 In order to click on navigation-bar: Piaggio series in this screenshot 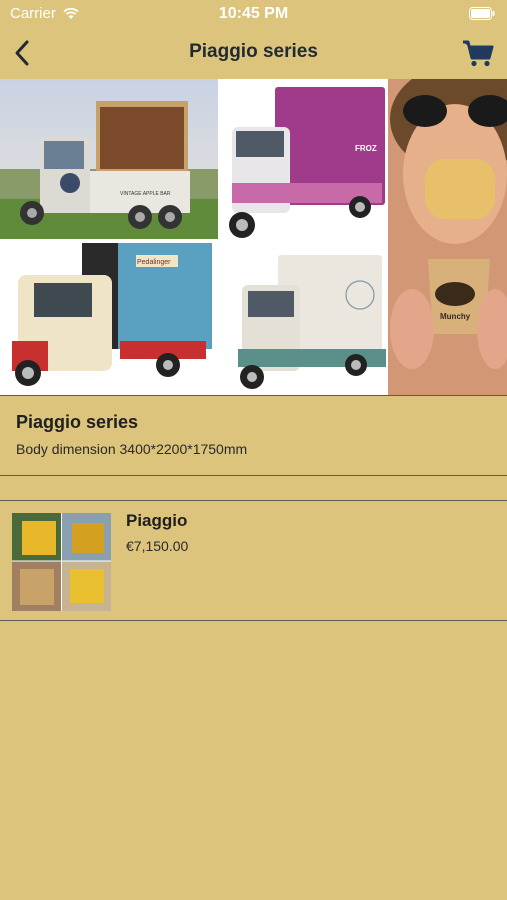, I will do `click(253, 53)`.